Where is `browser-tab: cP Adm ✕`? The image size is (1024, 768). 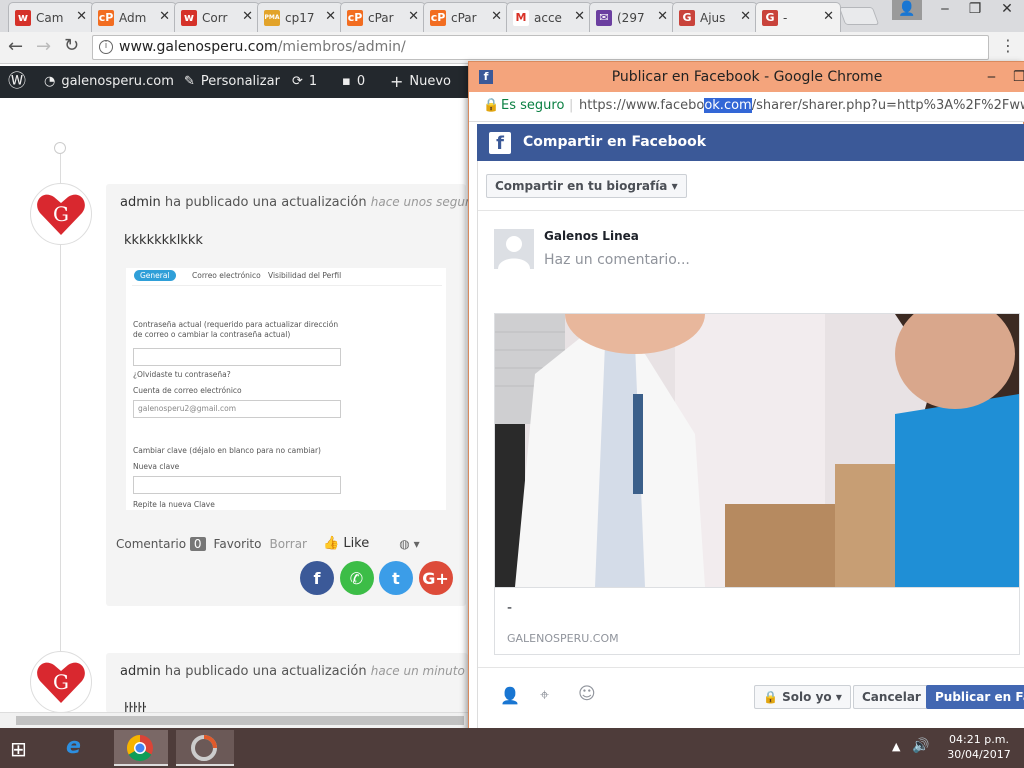 browser-tab: cP Adm ✕ is located at coordinates (134, 17).